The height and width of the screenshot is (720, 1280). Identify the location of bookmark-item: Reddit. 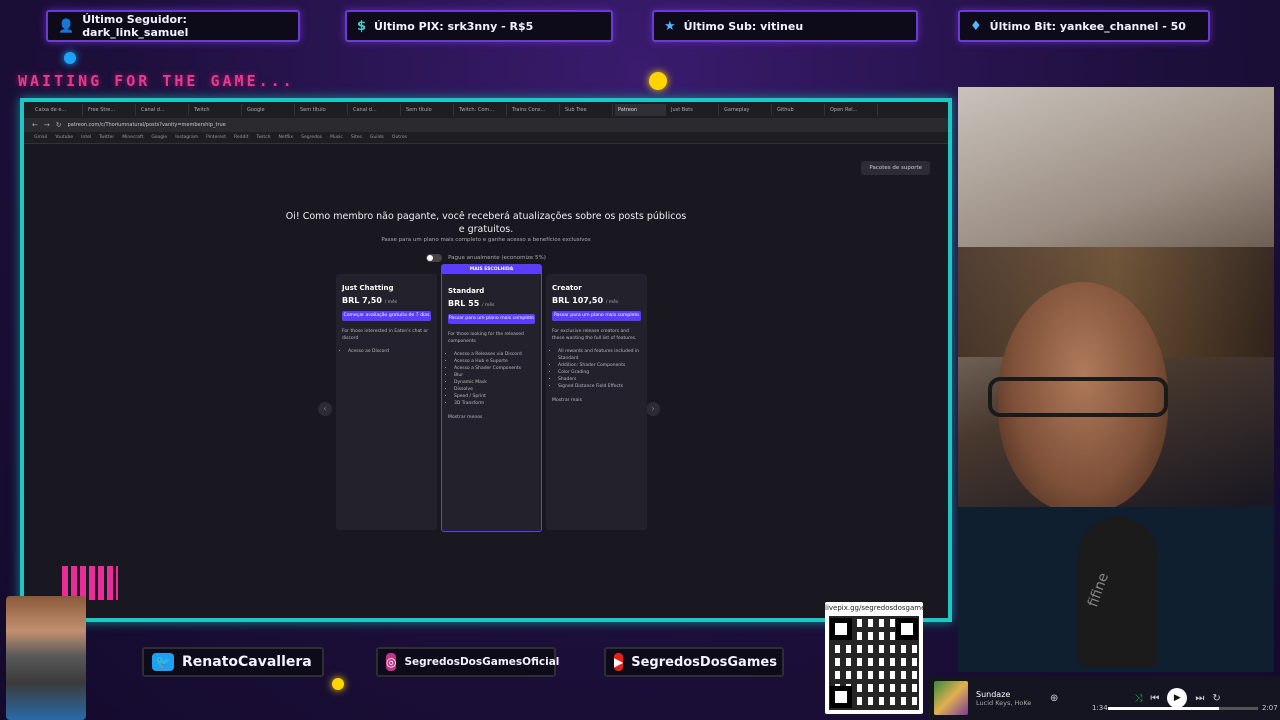
(241, 137).